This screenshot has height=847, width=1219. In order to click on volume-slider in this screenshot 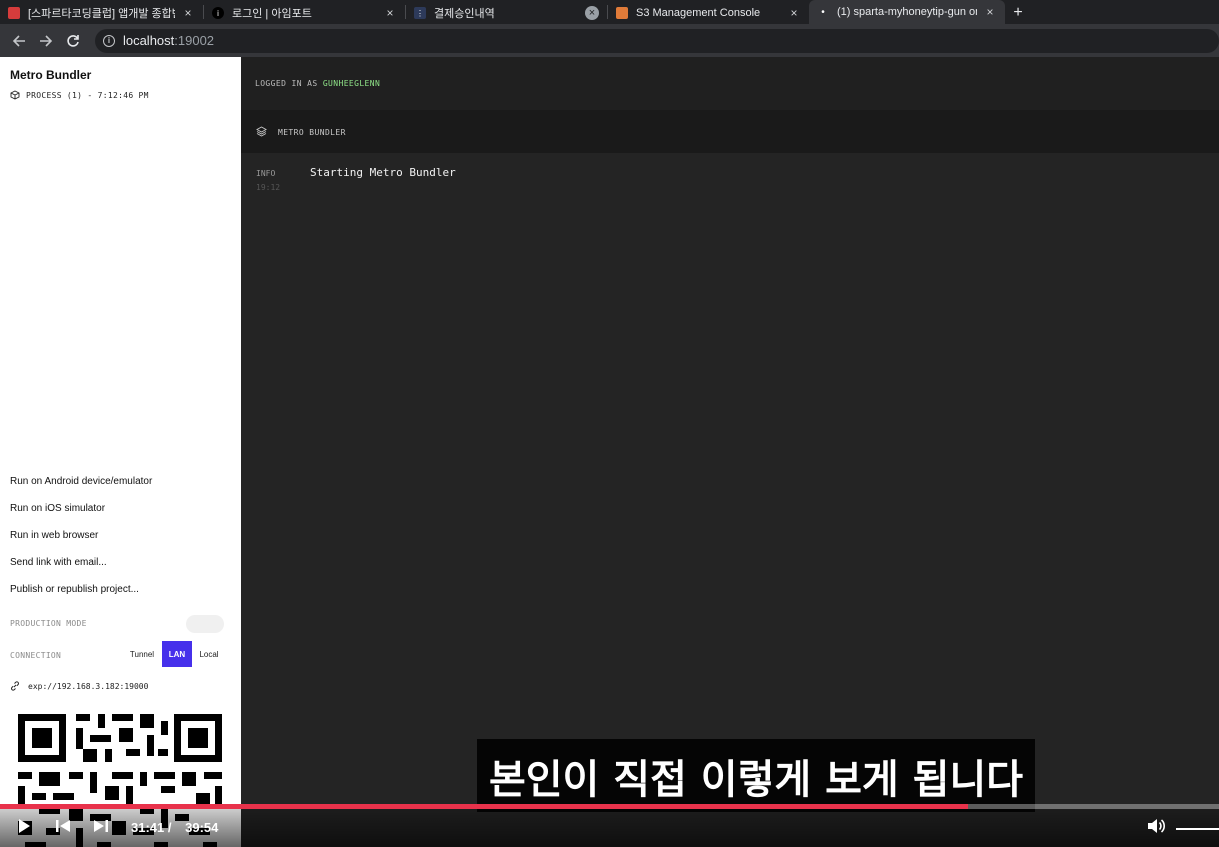, I will do `click(1197, 829)`.